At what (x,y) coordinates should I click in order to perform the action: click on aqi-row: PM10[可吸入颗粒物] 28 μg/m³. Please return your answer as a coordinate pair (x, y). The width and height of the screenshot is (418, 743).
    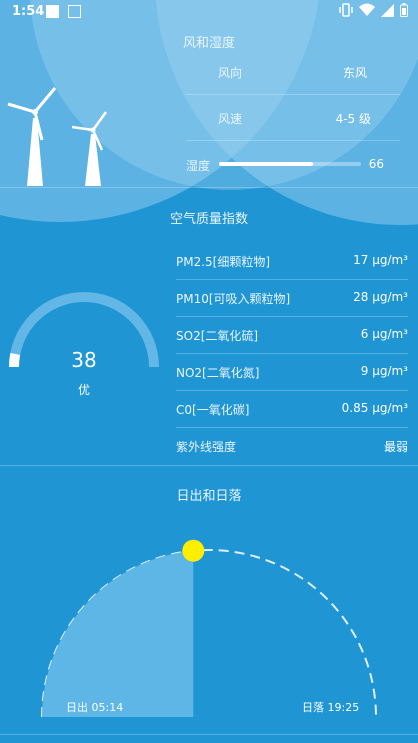
    Looking at the image, I should click on (292, 298).